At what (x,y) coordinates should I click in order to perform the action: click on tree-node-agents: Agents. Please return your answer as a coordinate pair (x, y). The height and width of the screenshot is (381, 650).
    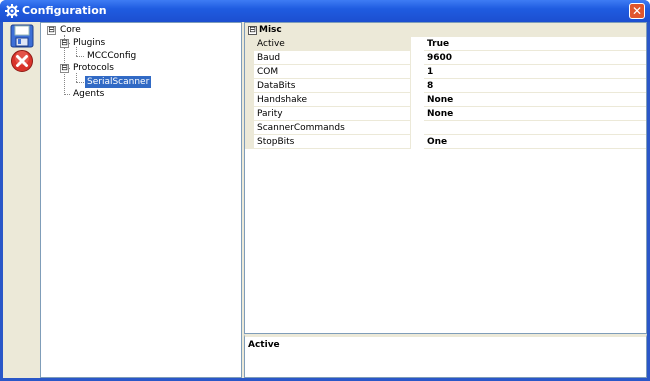
    Looking at the image, I should click on (88, 94).